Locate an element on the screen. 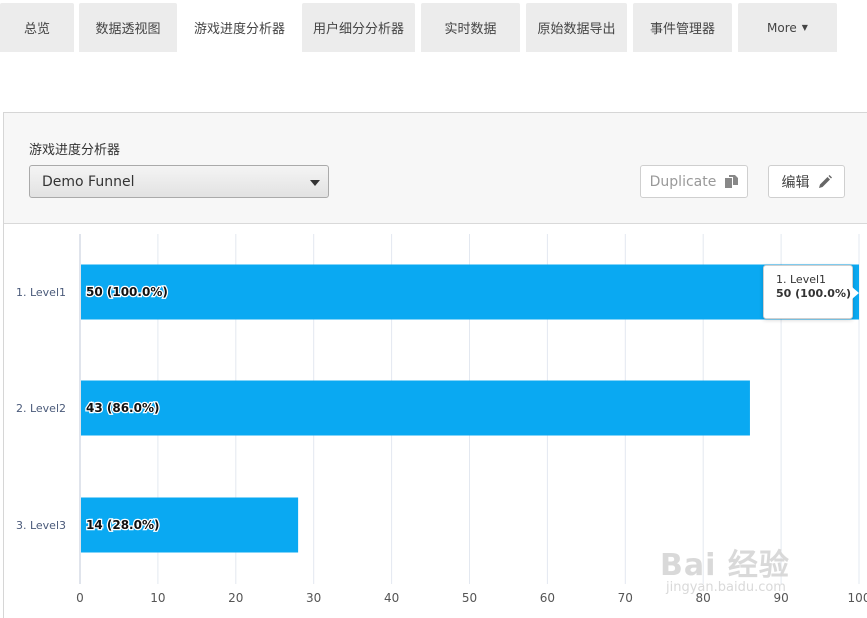 This screenshot has height=618, width=867. caret-down-icon is located at coordinates (315, 183).